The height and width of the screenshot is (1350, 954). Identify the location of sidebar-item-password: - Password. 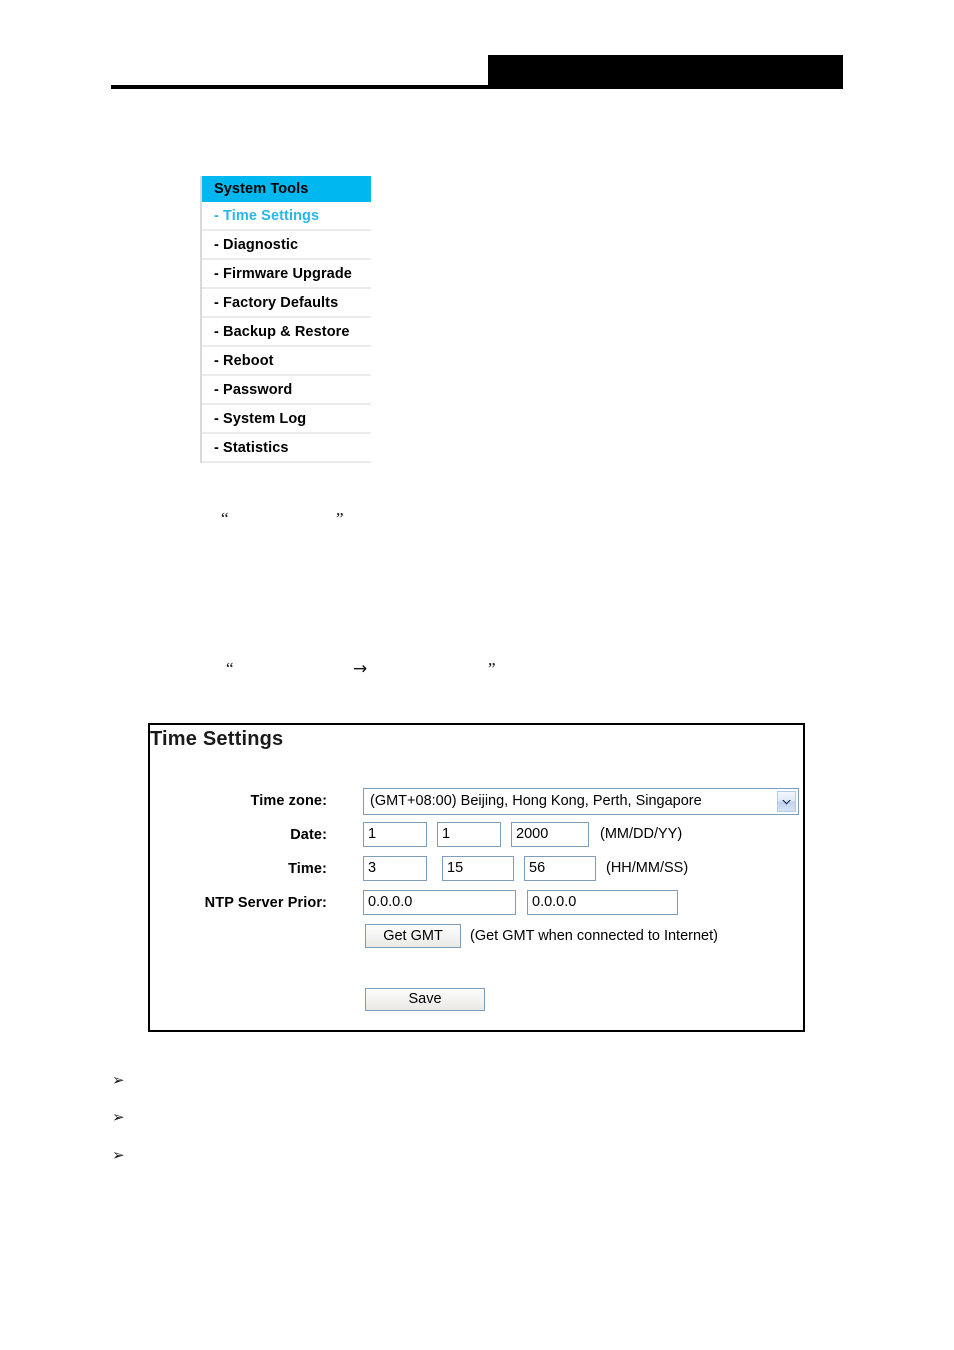
(286, 390).